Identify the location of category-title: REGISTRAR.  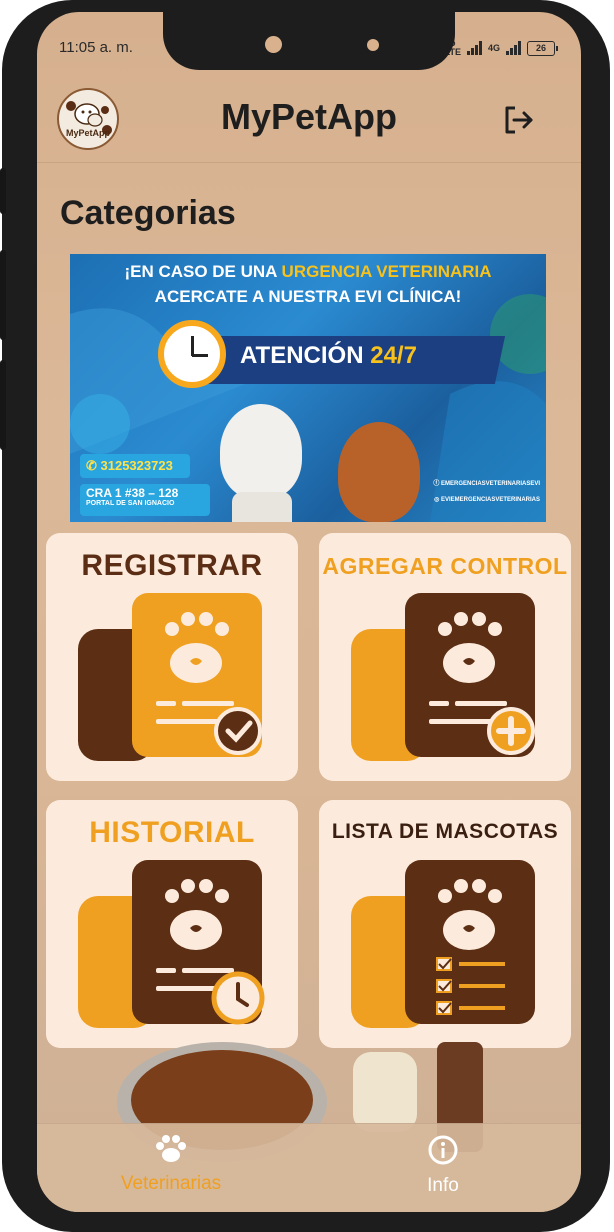
(172, 565).